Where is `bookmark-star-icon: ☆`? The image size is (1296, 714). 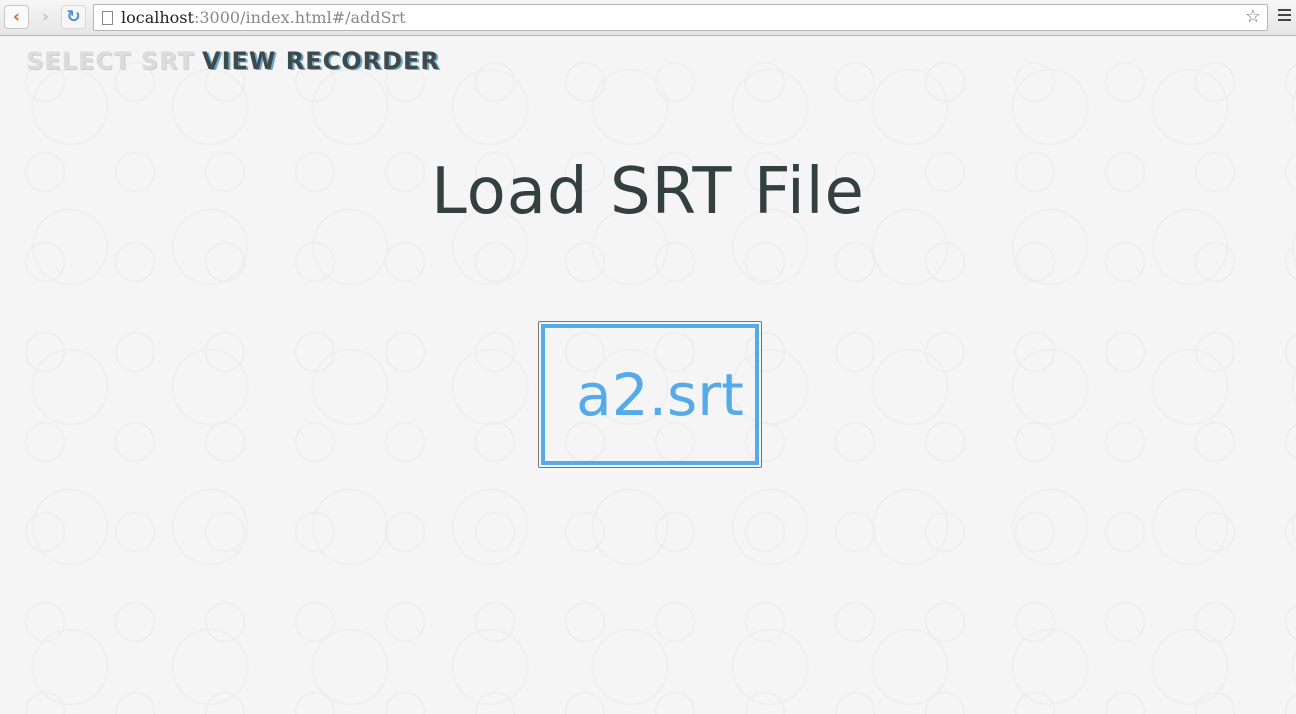 bookmark-star-icon: ☆ is located at coordinates (1253, 16).